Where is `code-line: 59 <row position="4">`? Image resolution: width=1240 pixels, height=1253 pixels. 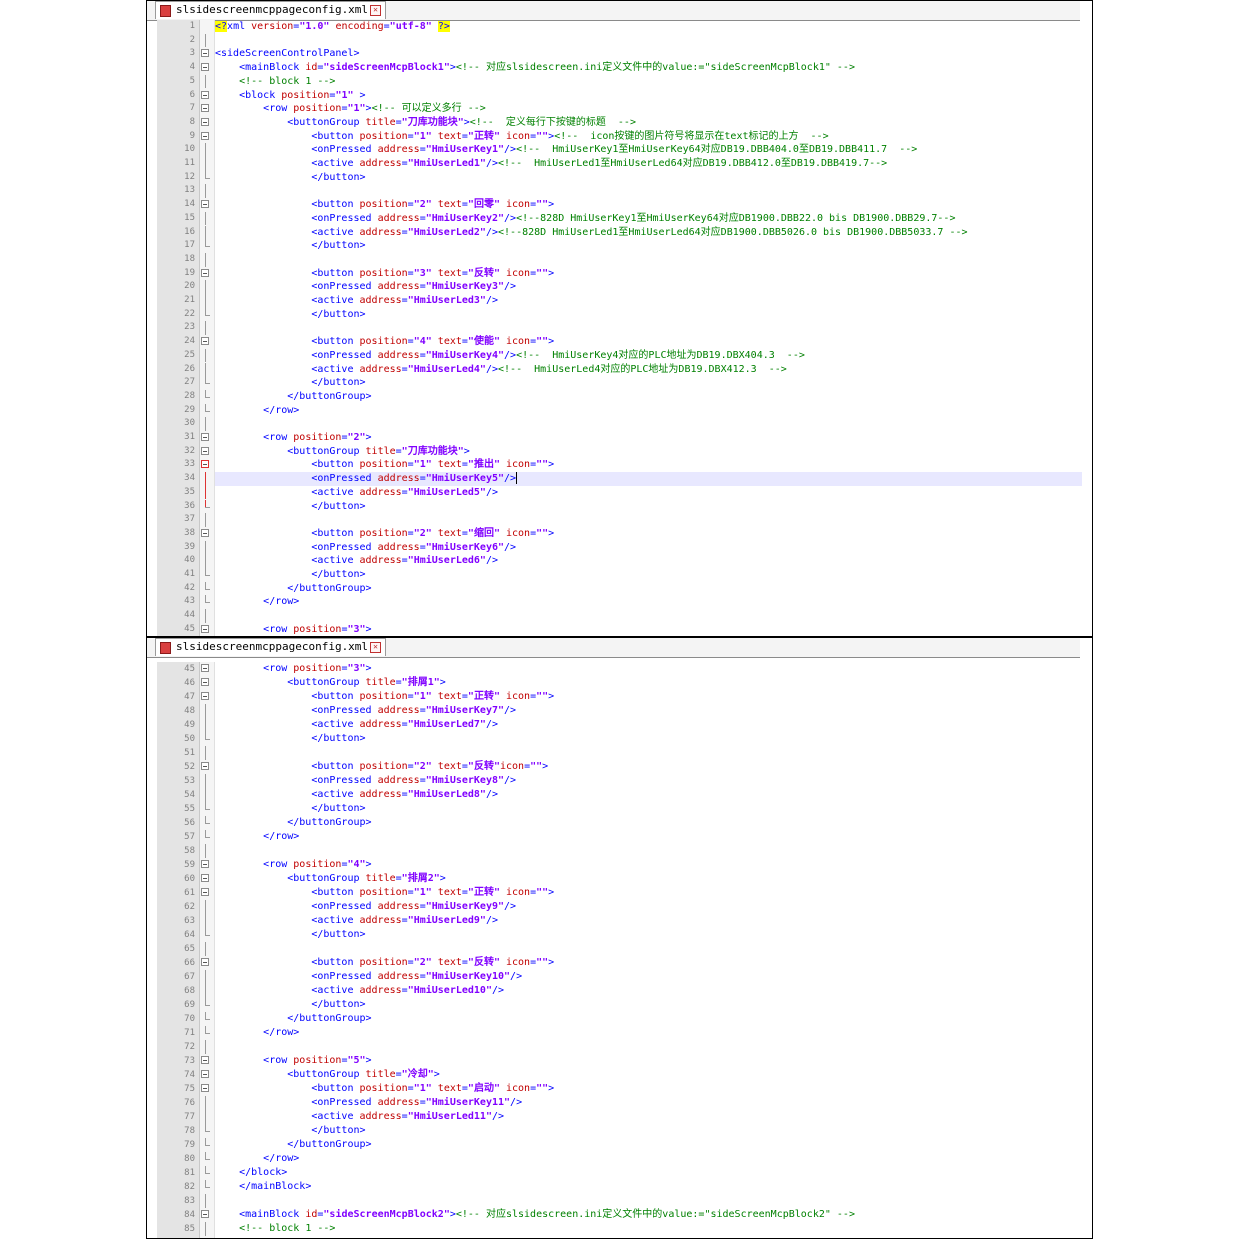 code-line: 59 <row position="4"> is located at coordinates (633, 865).